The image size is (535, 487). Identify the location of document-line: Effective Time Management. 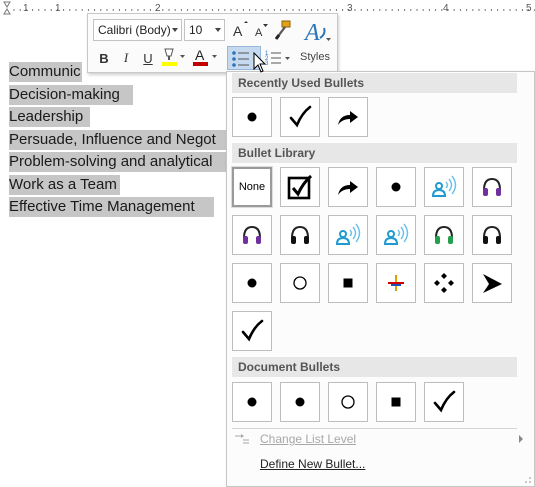
(111, 207).